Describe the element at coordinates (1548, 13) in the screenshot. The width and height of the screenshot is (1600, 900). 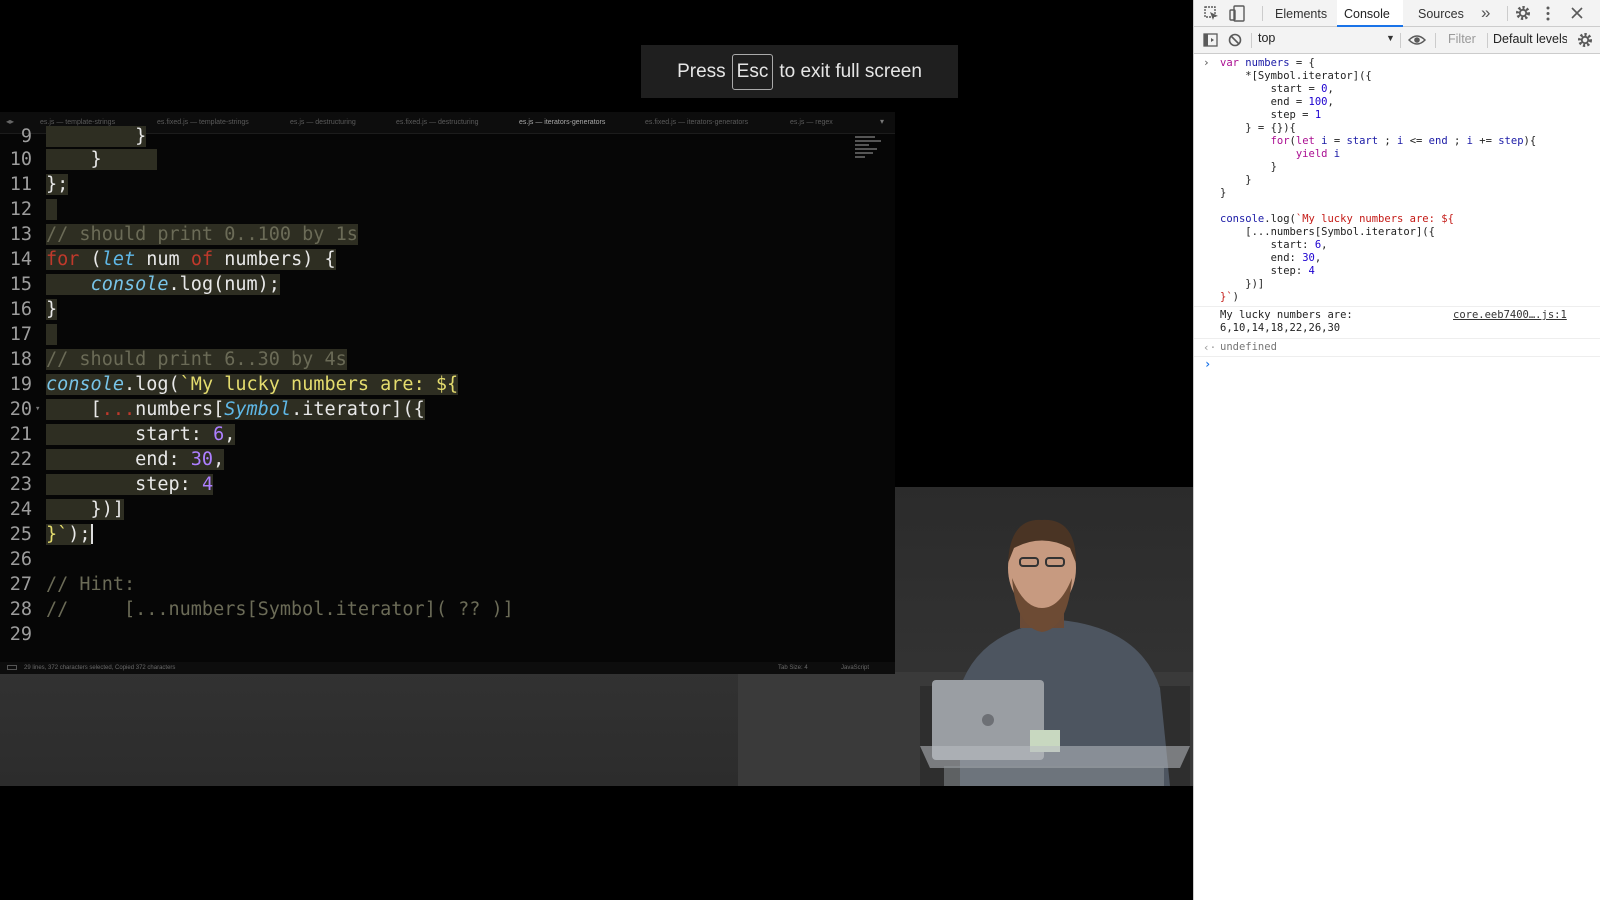
I see `kebab-menu-icon` at that location.